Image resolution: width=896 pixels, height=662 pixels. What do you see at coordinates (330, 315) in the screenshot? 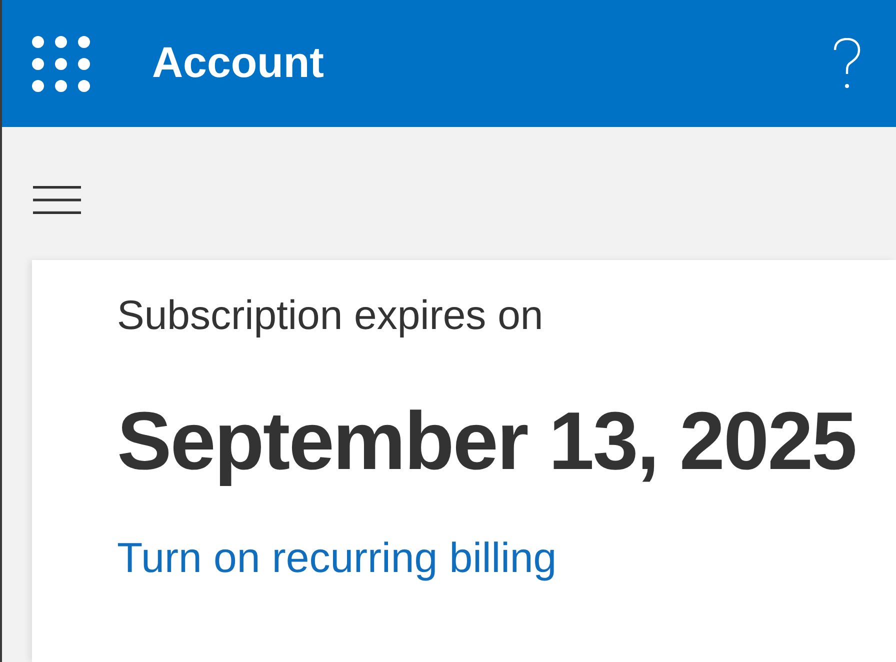
I see `expiry-label: Subscription expires on` at bounding box center [330, 315].